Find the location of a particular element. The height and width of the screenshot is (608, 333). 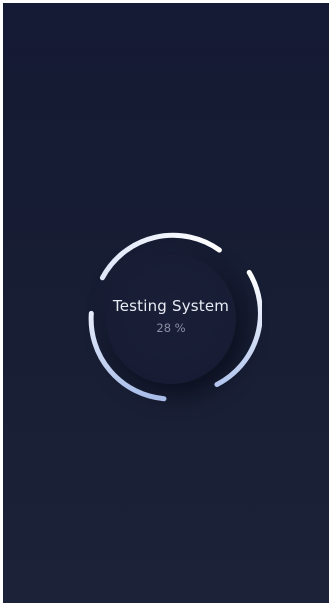

loader-title: Testing System is located at coordinates (171, 306).